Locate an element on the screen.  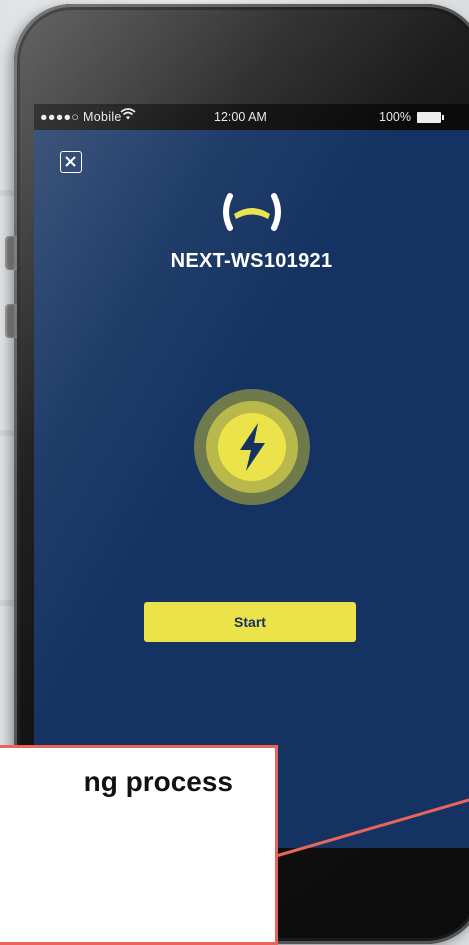
carrier-signal: ●●●●○ Mobile is located at coordinates (81, 117).